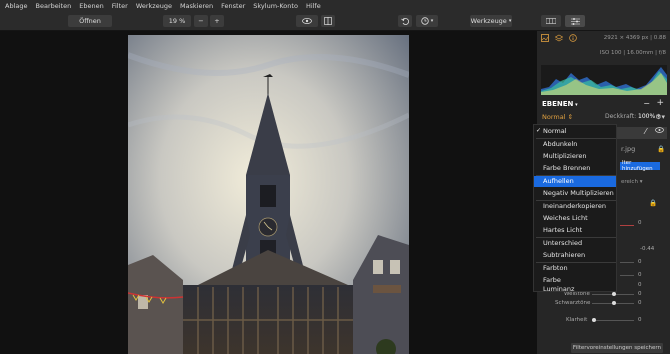 This screenshot has height=354, width=670. What do you see at coordinates (594, 320) in the screenshot?
I see `clarity-knob` at bounding box center [594, 320].